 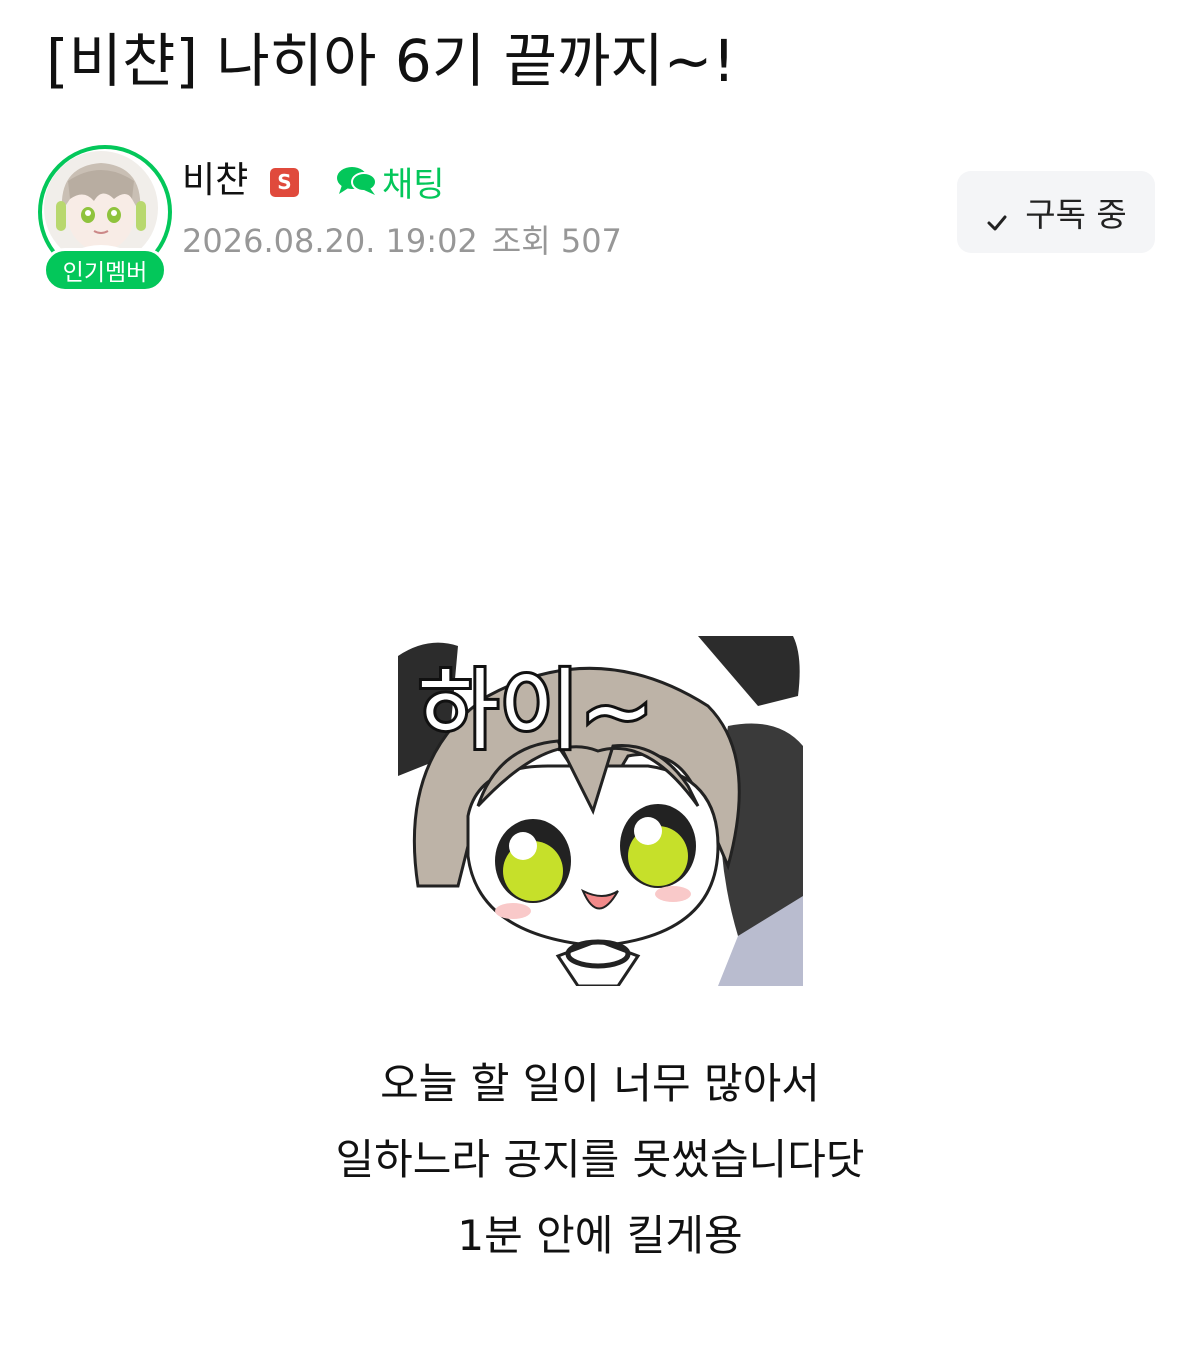 What do you see at coordinates (215, 181) in the screenshot?
I see `author-name: 비챤` at bounding box center [215, 181].